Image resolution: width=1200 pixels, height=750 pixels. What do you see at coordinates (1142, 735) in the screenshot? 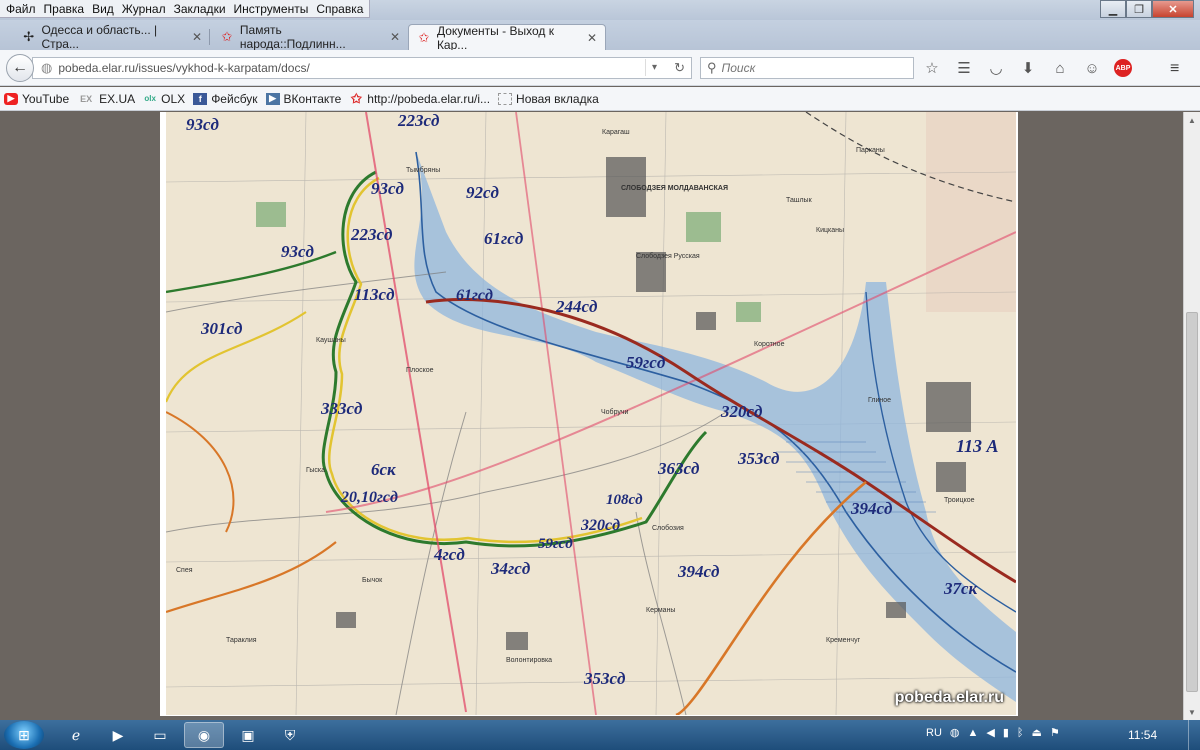
I see `clock: 11:54` at bounding box center [1142, 735].